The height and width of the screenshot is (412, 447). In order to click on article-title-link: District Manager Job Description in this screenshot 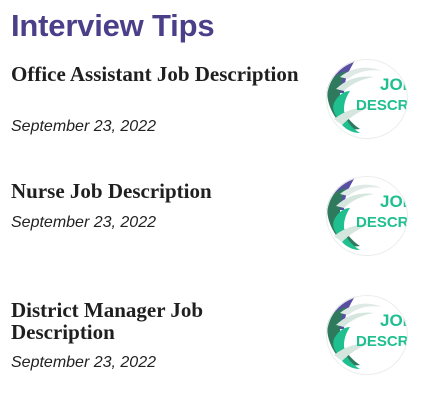, I will do `click(156, 321)`.